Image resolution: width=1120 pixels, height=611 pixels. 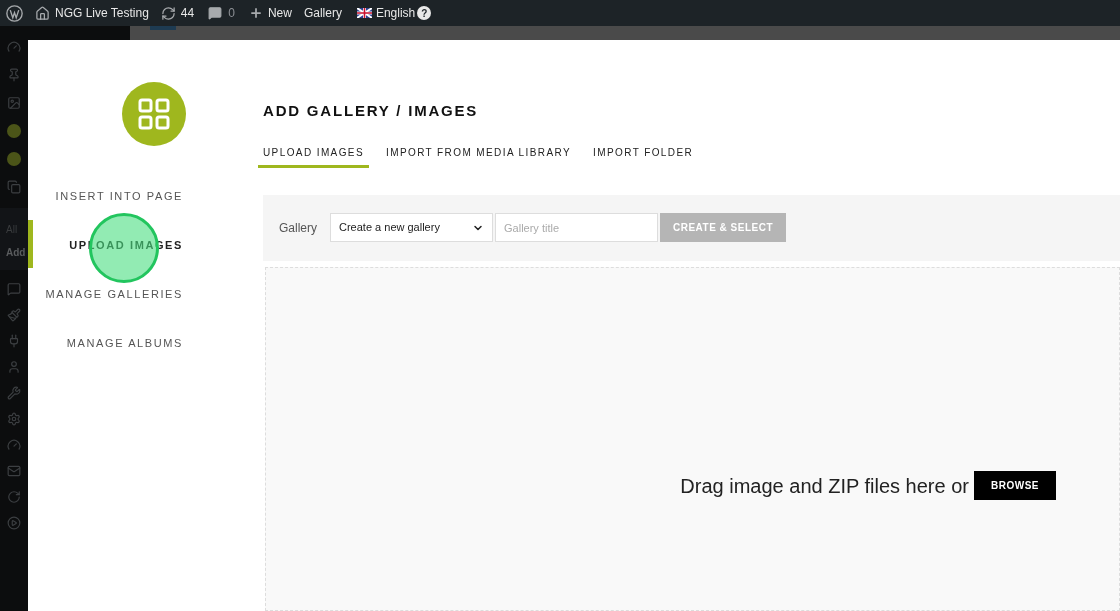 I want to click on site-link: NGG Live Testing, so click(x=92, y=13).